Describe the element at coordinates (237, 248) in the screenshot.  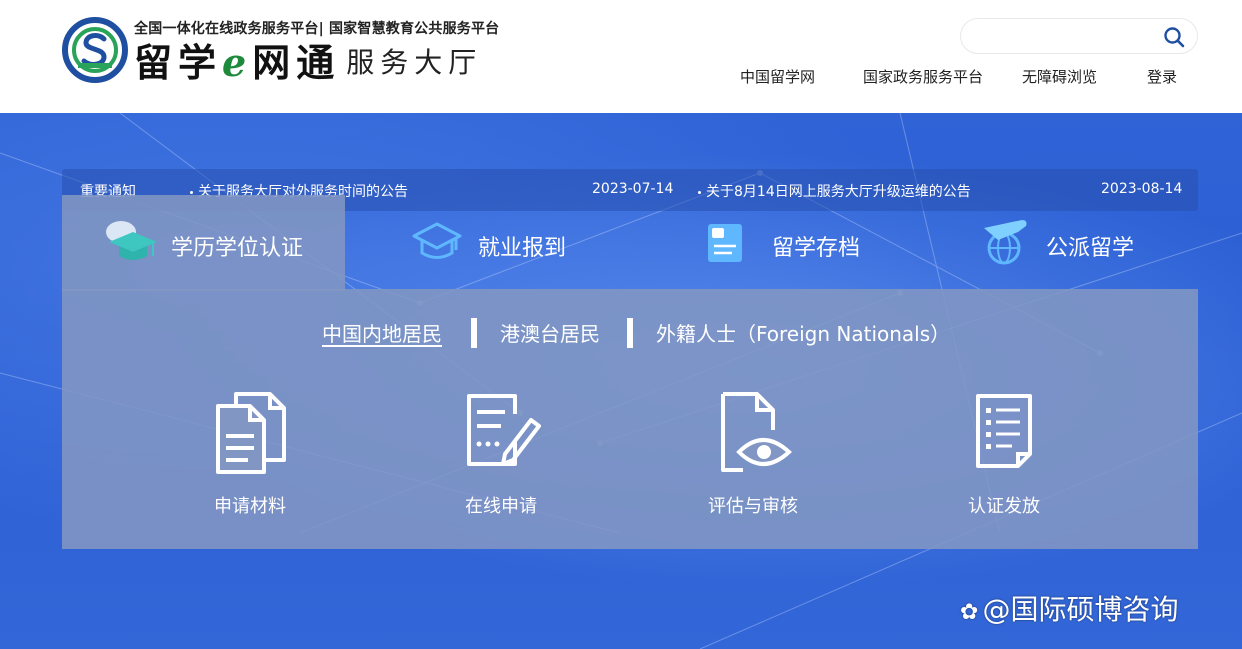
I see `tab-label: 学历学位认证` at that location.